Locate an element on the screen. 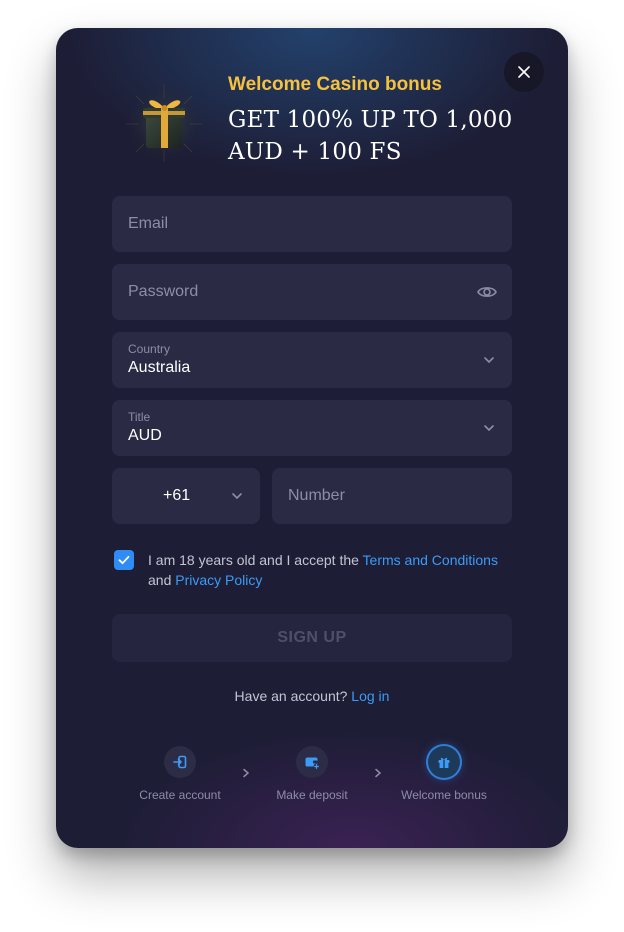  phone-number-input is located at coordinates (392, 496).